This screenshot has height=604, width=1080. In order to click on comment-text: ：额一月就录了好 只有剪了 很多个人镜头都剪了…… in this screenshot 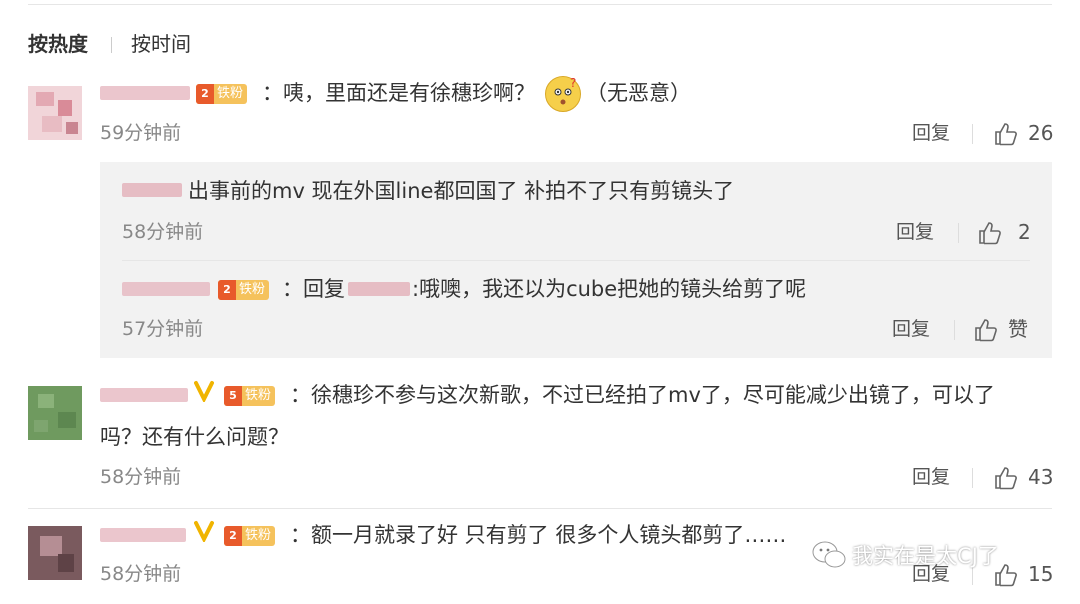, I will do `click(538, 535)`.